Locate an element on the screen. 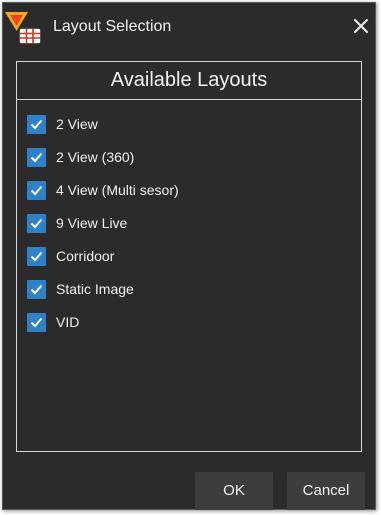  layout-item-4-view-multi-sensor: 4 View (Multi sesor) is located at coordinates (103, 190).